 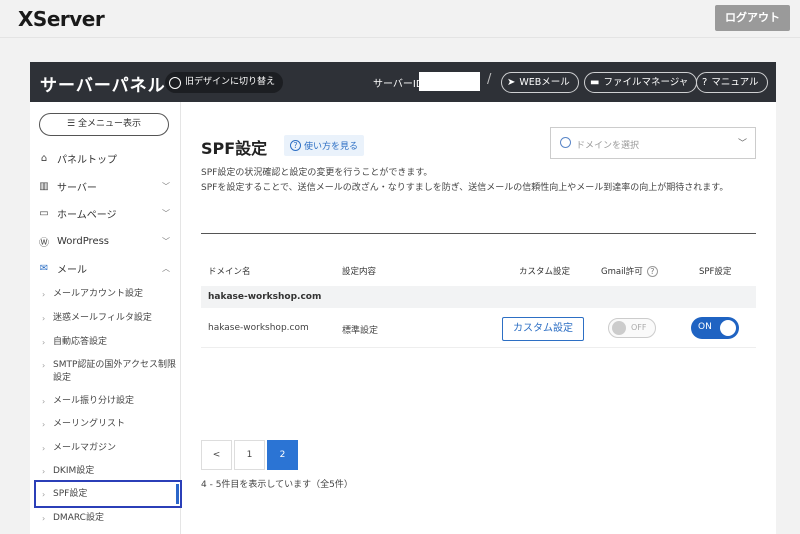 I want to click on column-header-domain: ドメイン名, so click(x=229, y=272).